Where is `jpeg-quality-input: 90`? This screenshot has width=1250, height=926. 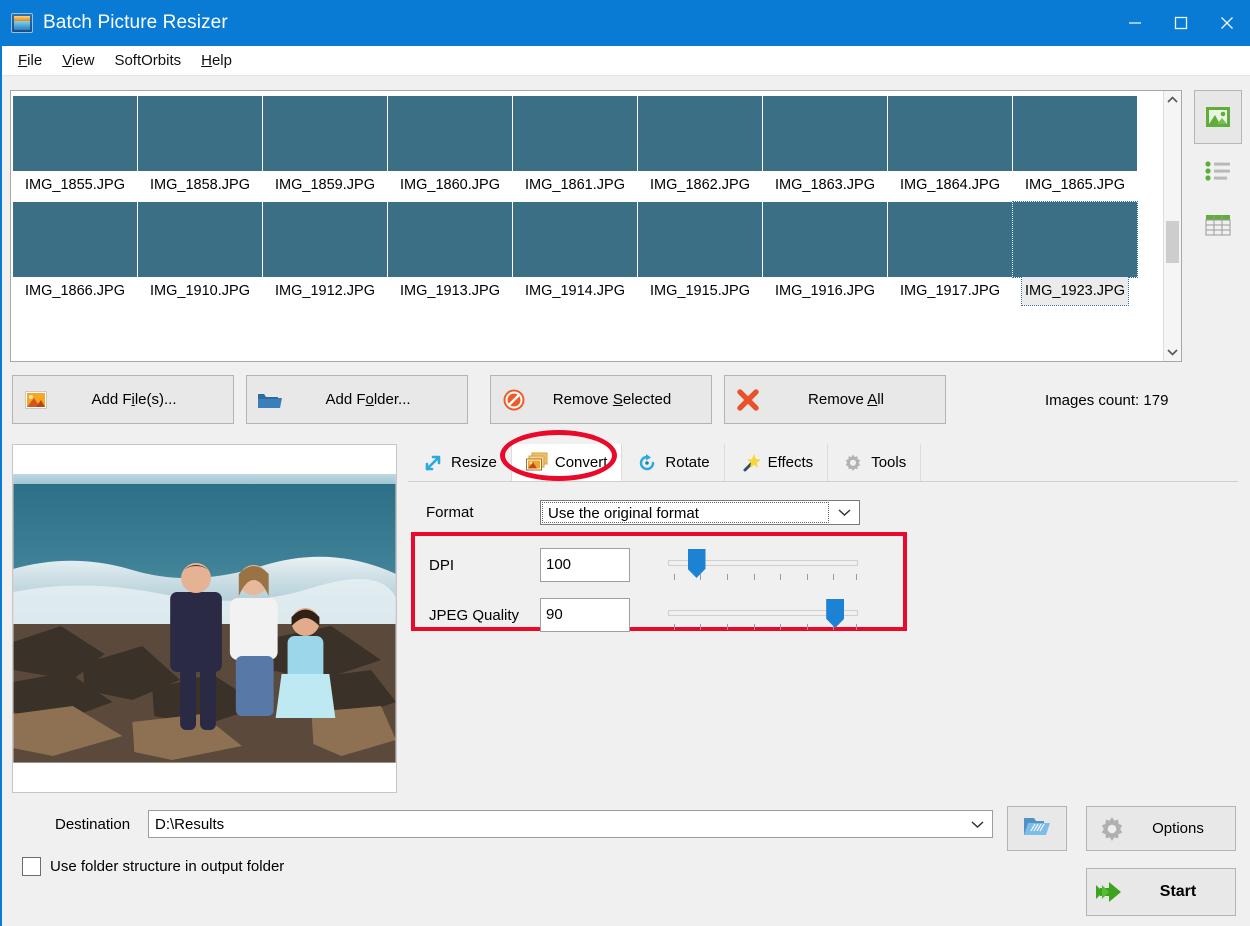
jpeg-quality-input: 90 is located at coordinates (585, 615).